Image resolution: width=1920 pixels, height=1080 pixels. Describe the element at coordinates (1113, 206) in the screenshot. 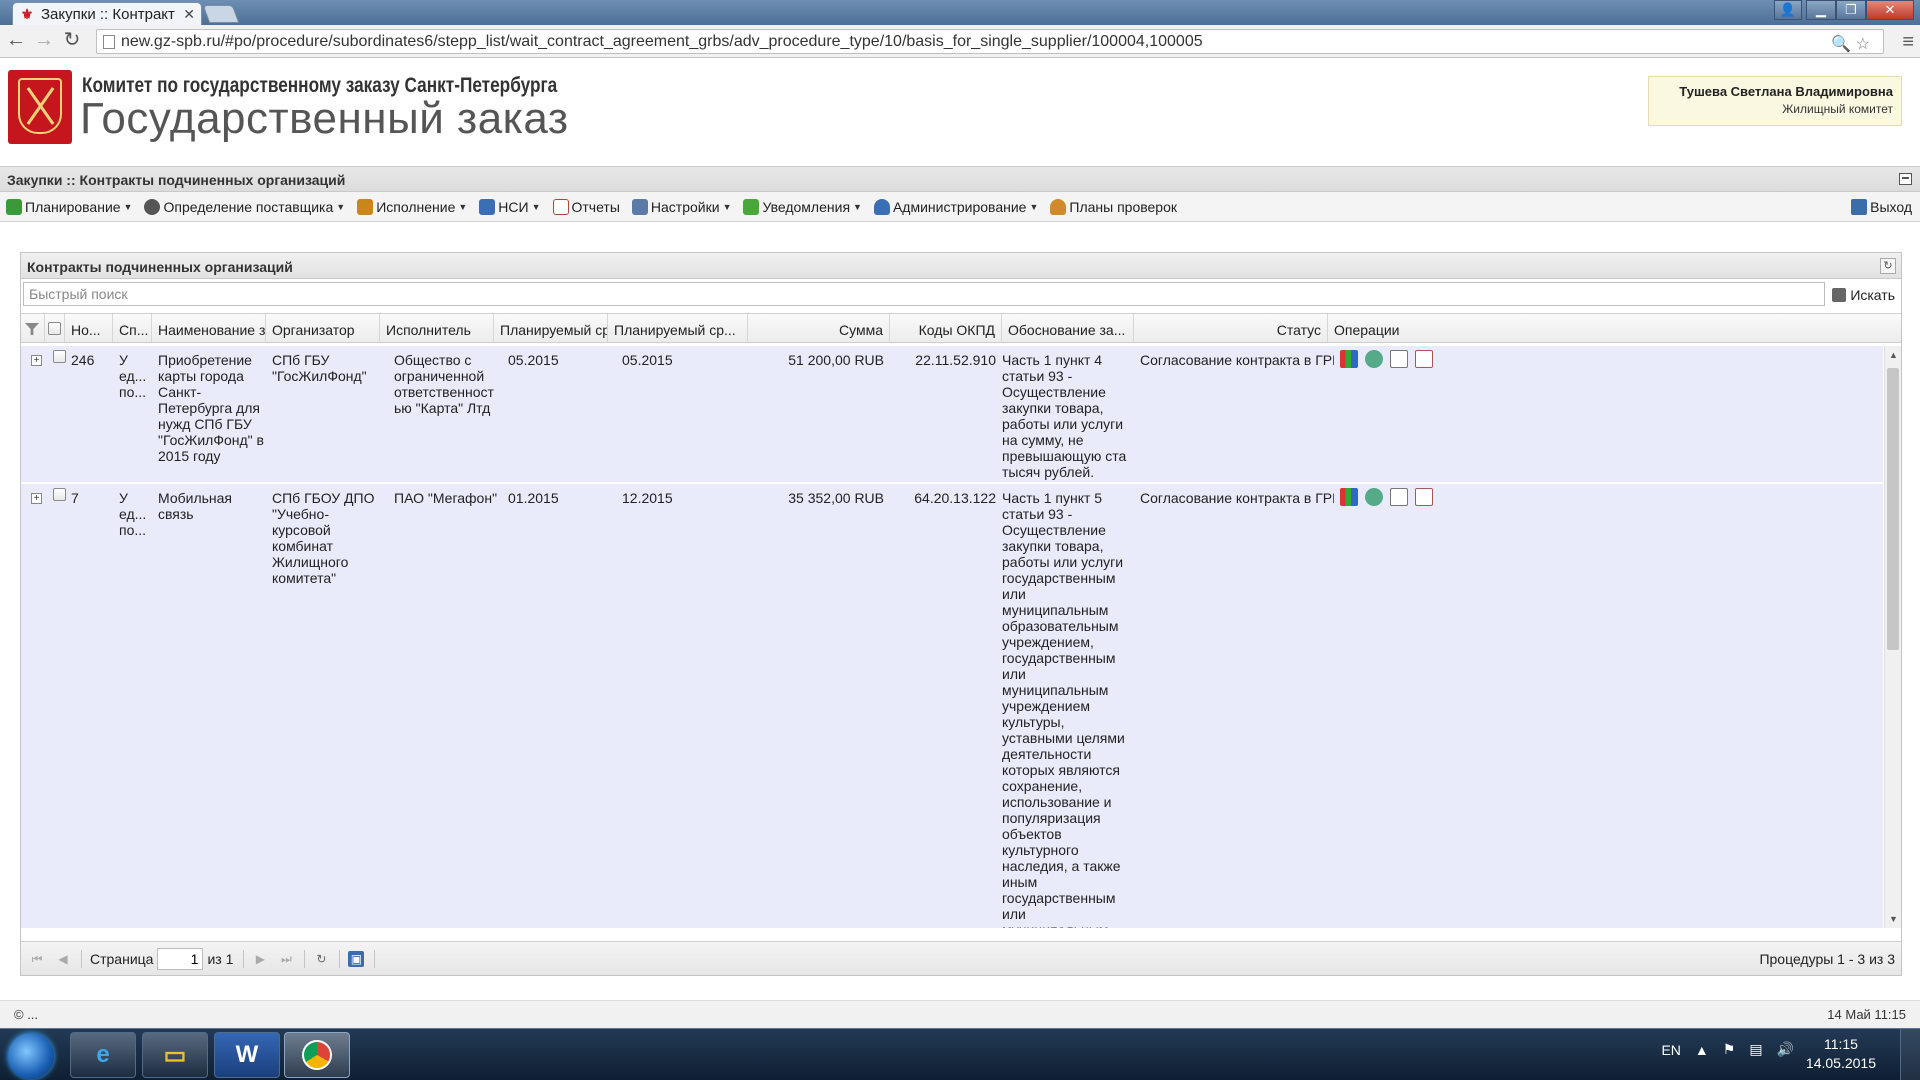

I see `menu-inspection-plans: Планы проверок` at that location.